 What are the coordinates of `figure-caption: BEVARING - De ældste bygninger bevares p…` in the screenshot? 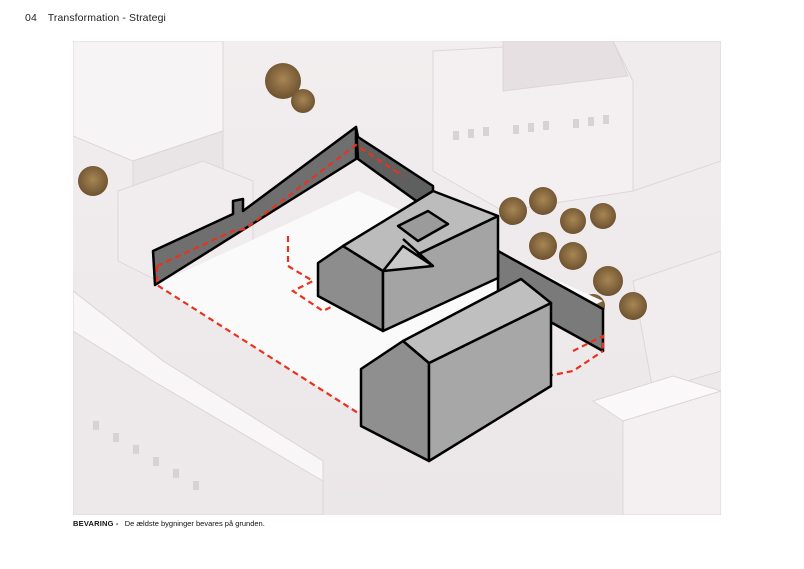 It's located at (169, 523).